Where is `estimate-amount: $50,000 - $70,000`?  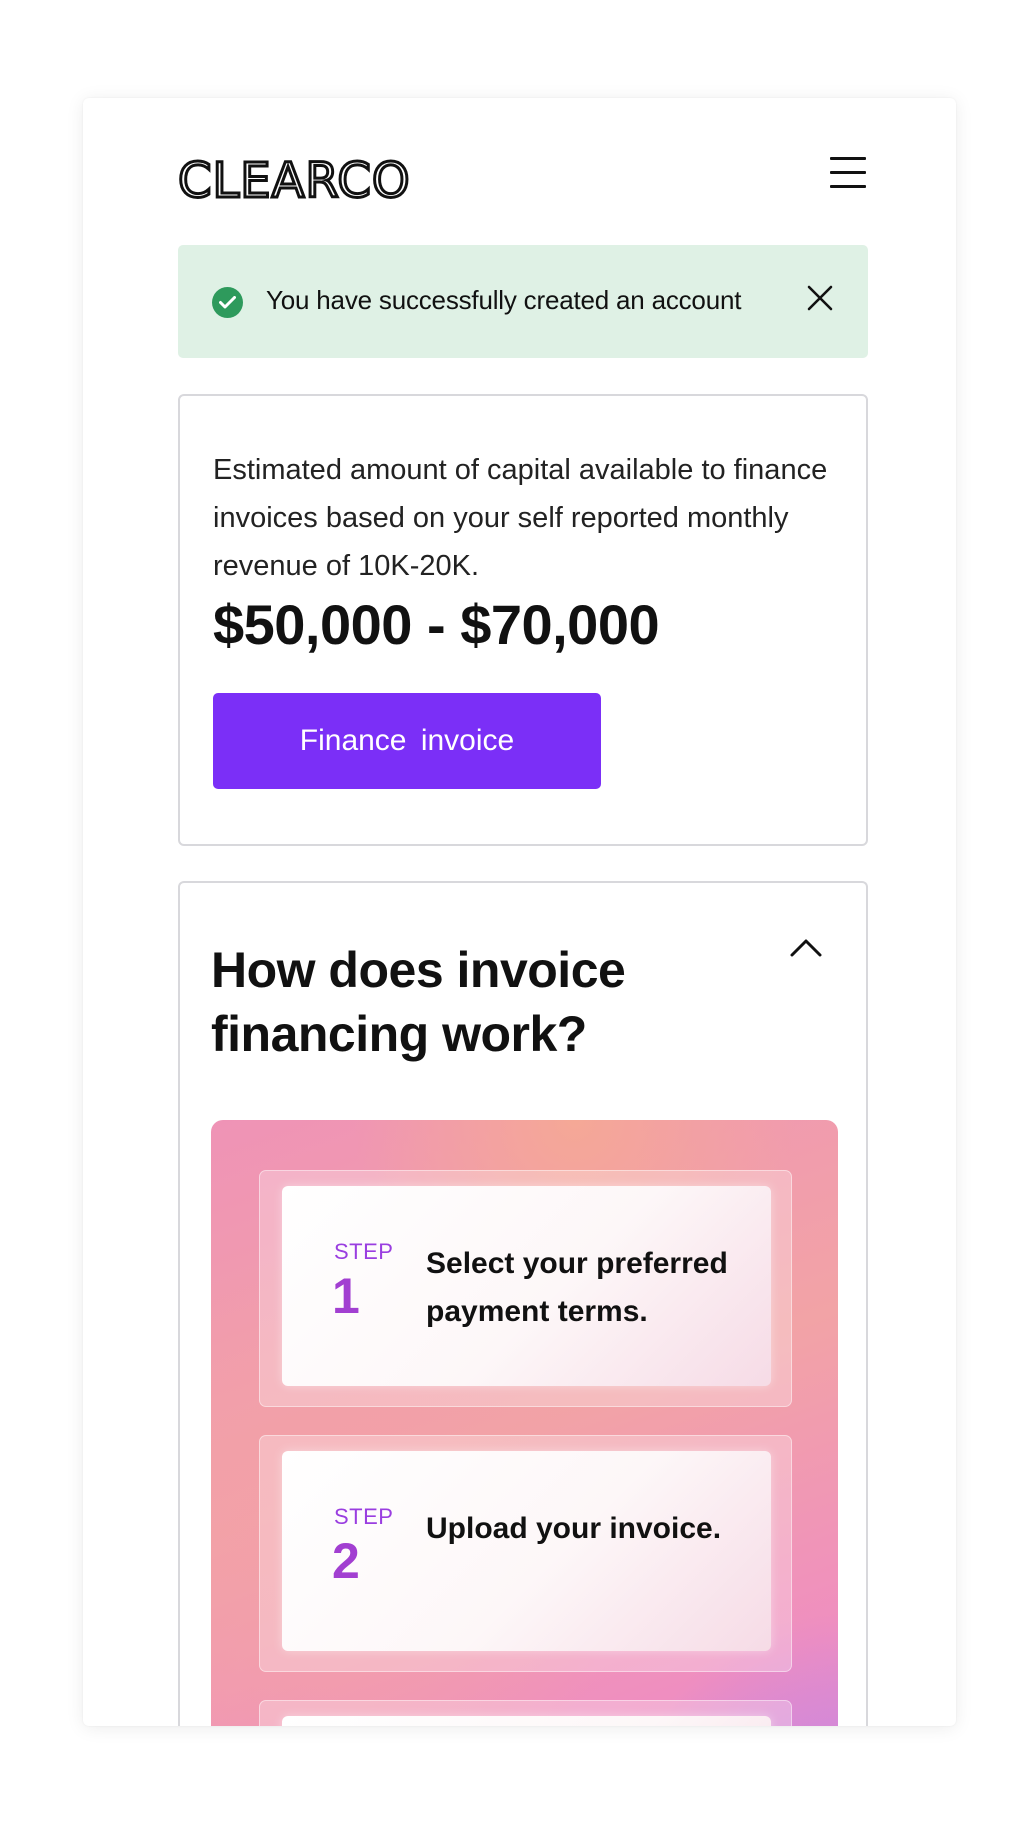 estimate-amount: $50,000 - $70,000 is located at coordinates (436, 624).